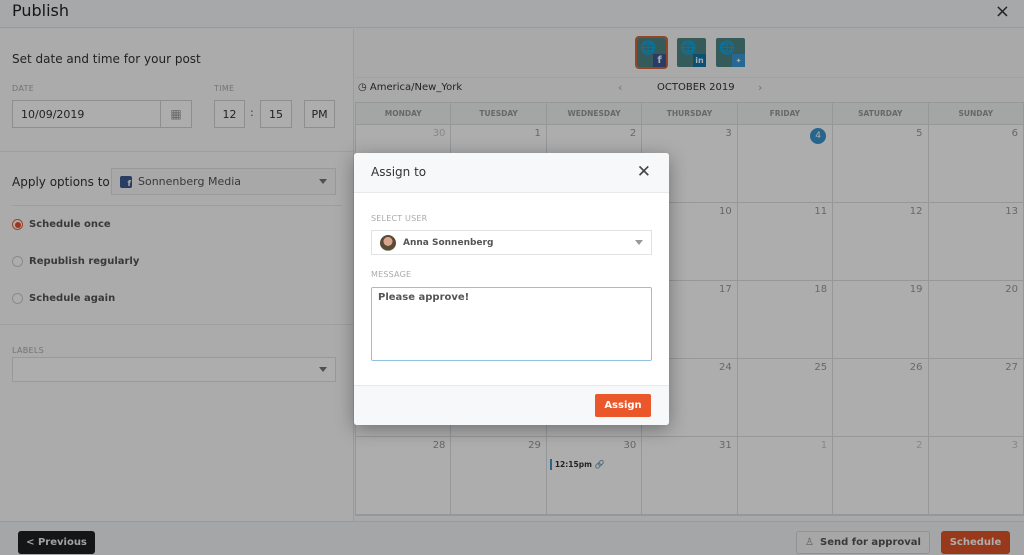 Image resolution: width=1024 pixels, height=555 pixels. Describe the element at coordinates (388, 242) in the screenshot. I see `avatar` at that location.